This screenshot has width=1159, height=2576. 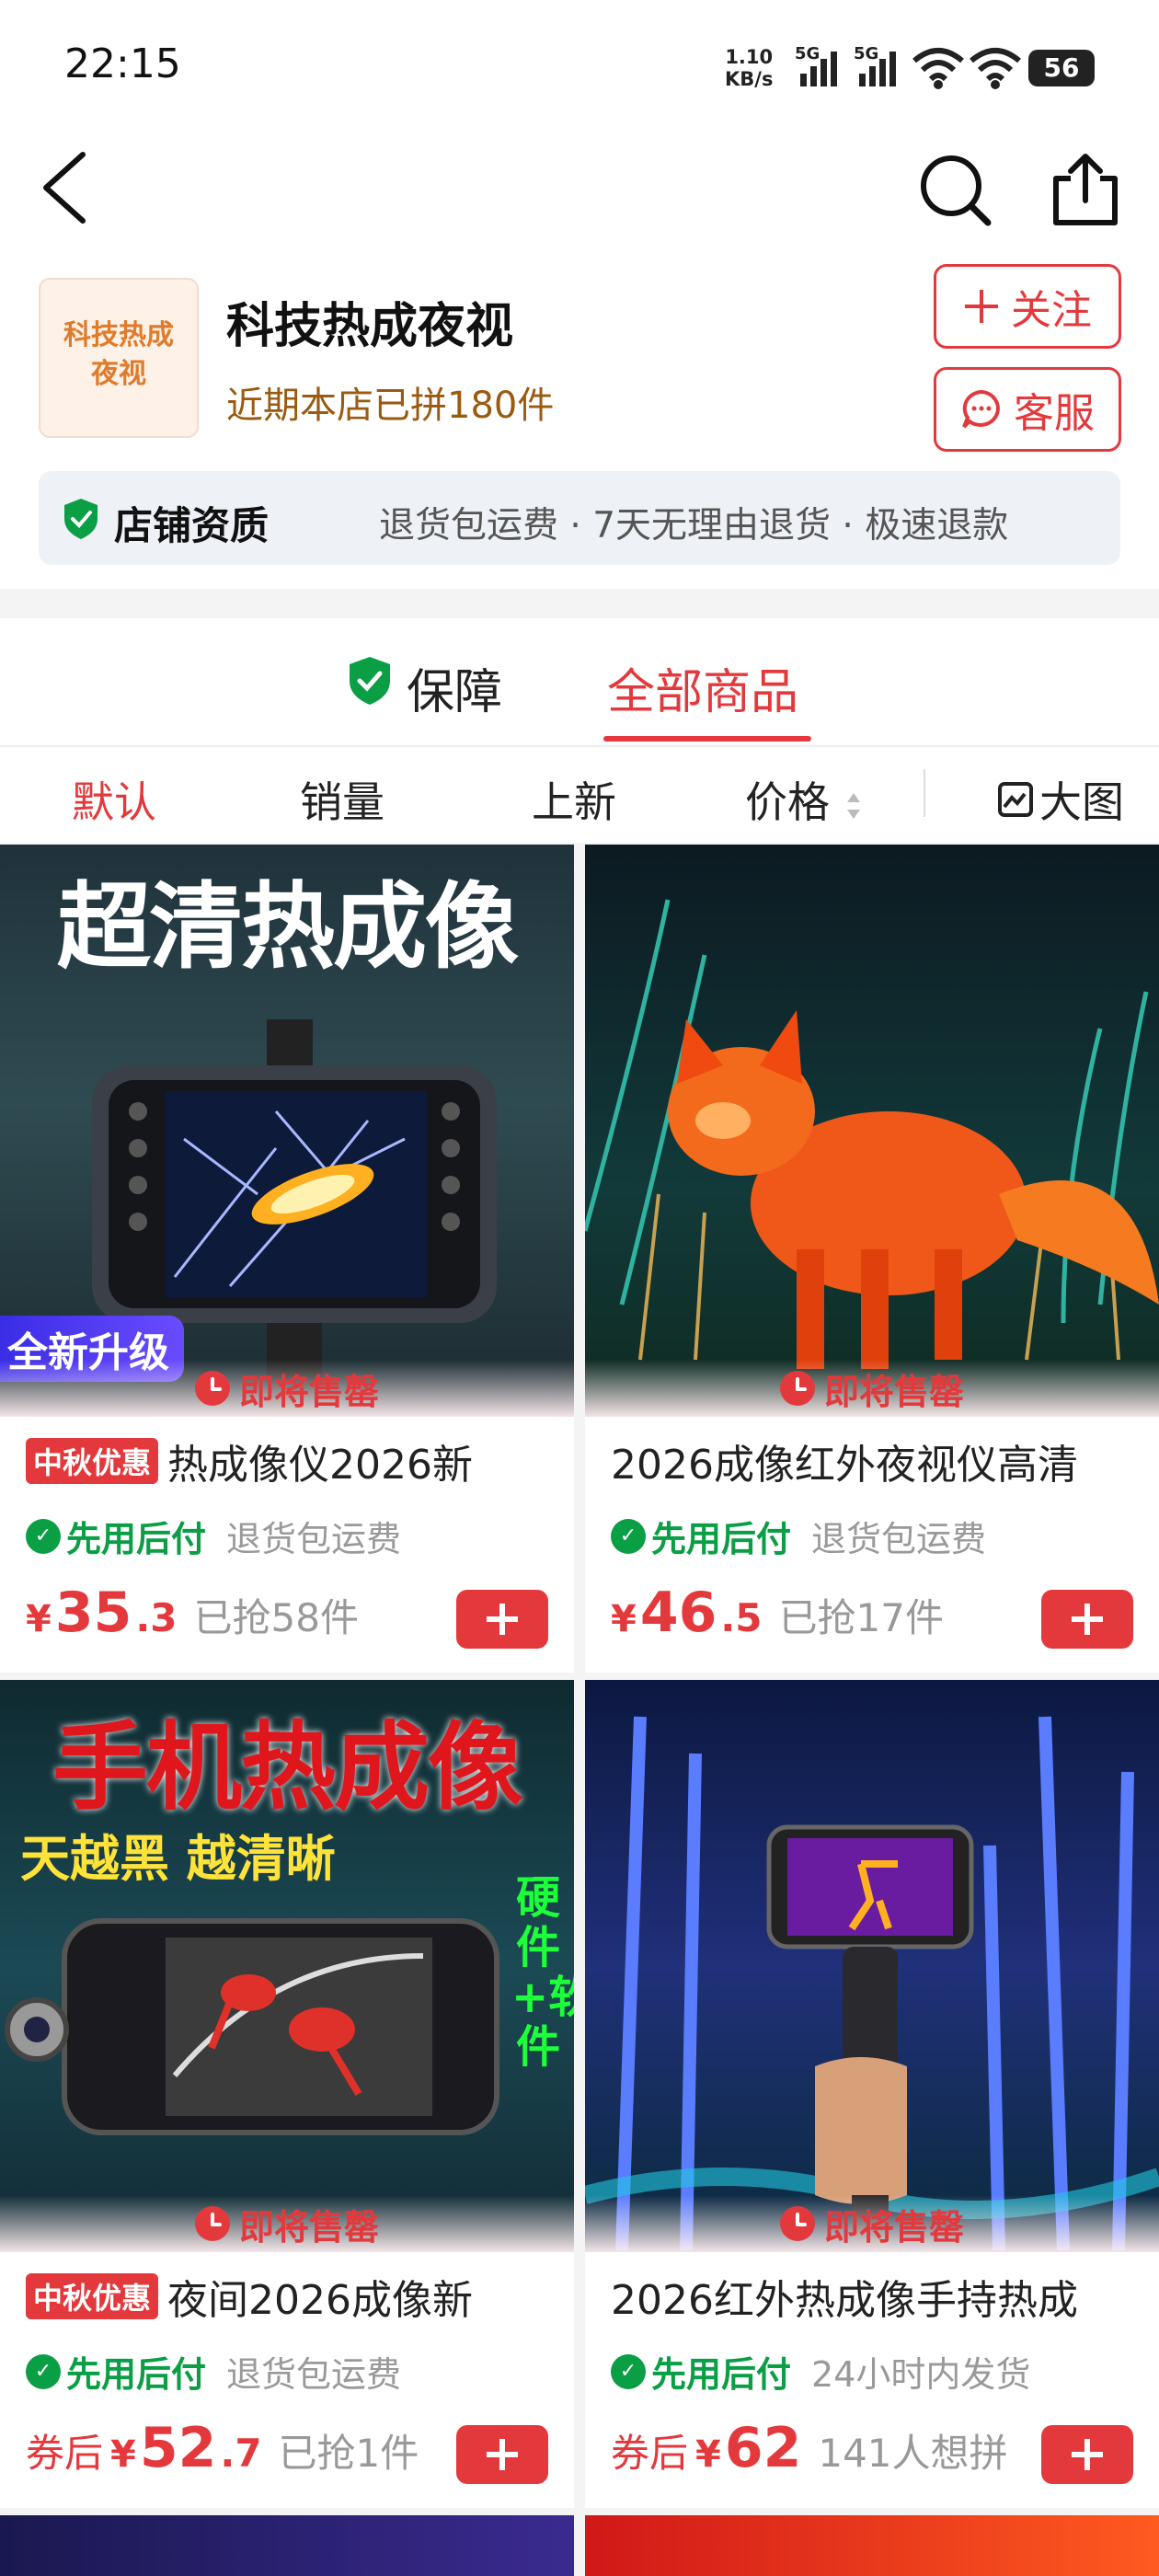 What do you see at coordinates (924, 793) in the screenshot?
I see `sort-divider` at bounding box center [924, 793].